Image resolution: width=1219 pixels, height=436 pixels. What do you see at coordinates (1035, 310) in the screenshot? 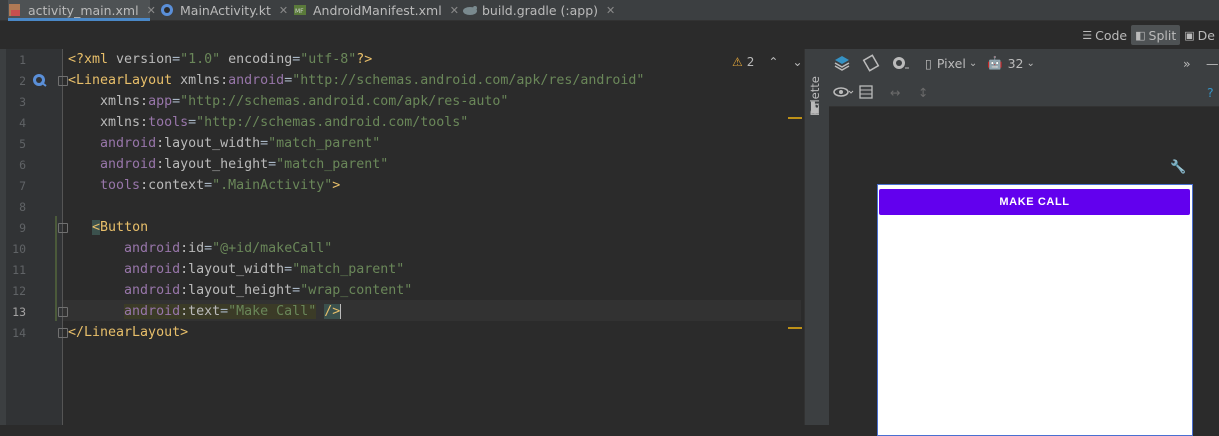
I see `device-preview` at bounding box center [1035, 310].